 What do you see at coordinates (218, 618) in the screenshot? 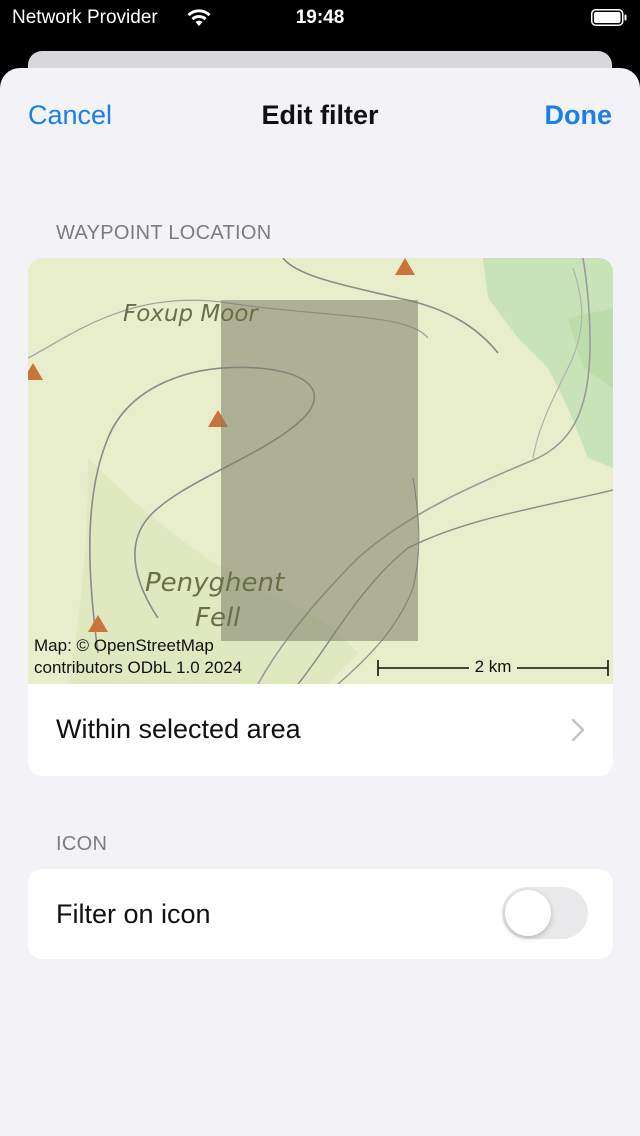
I see `map-label: Fell` at bounding box center [218, 618].